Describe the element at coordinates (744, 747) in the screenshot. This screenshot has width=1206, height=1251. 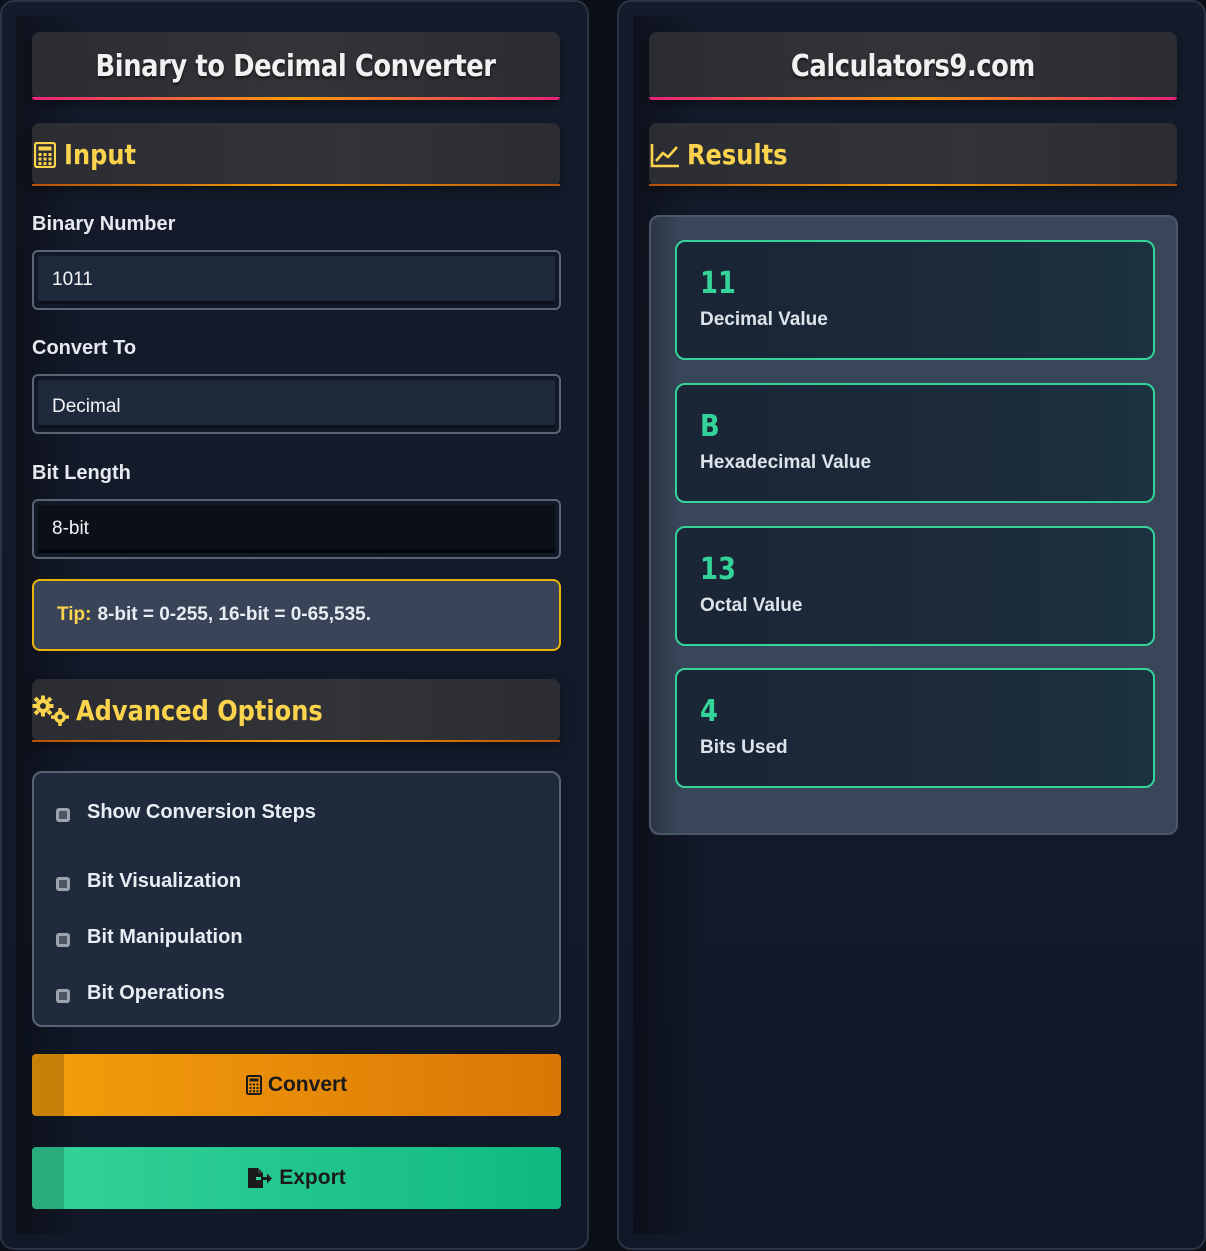
I see `result-caption: Bits Used` at that location.